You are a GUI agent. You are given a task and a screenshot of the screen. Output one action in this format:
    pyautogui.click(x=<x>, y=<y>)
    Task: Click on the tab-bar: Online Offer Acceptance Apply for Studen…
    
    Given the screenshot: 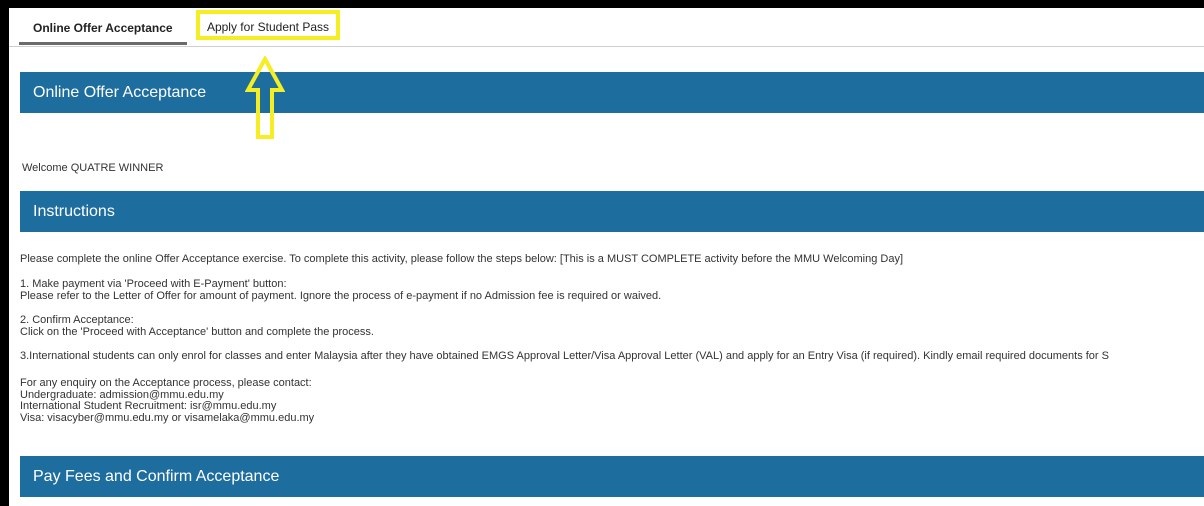 What is the action you would take?
    pyautogui.click(x=606, y=27)
    